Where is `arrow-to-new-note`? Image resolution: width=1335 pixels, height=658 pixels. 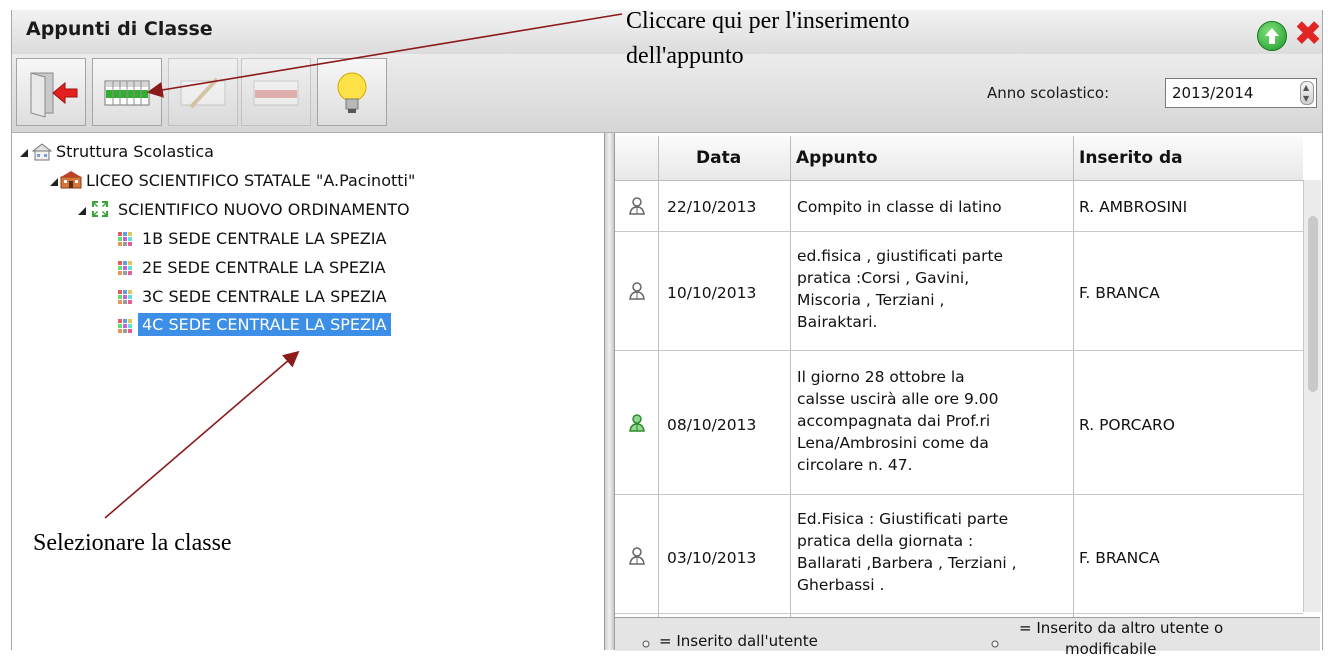 arrow-to-new-note is located at coordinates (384, 55).